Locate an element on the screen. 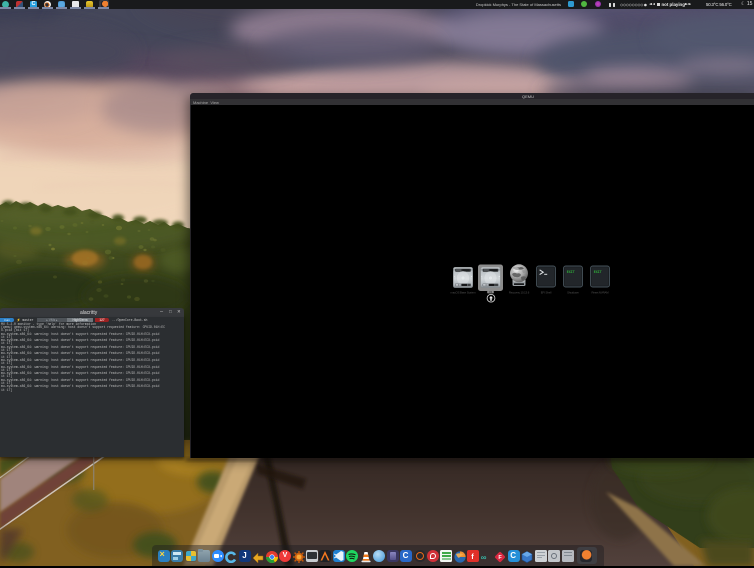 The height and width of the screenshot is (568, 754). svg-text: EFI Shell is located at coordinates (546, 293).